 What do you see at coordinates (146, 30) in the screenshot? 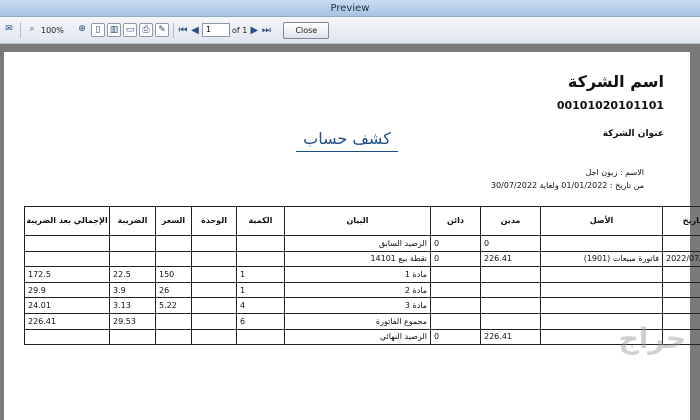
I see `print-icon: ⎙` at bounding box center [146, 30].